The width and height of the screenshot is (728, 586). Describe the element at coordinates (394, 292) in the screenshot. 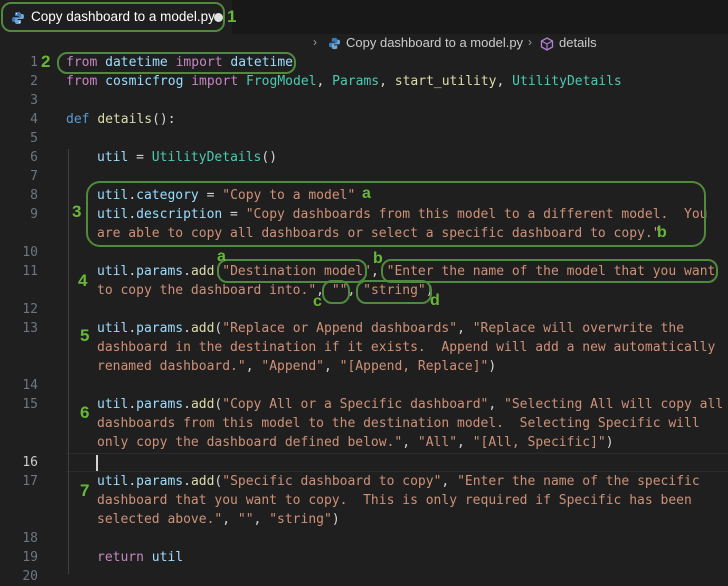

I see `annotation-box-param-type` at that location.